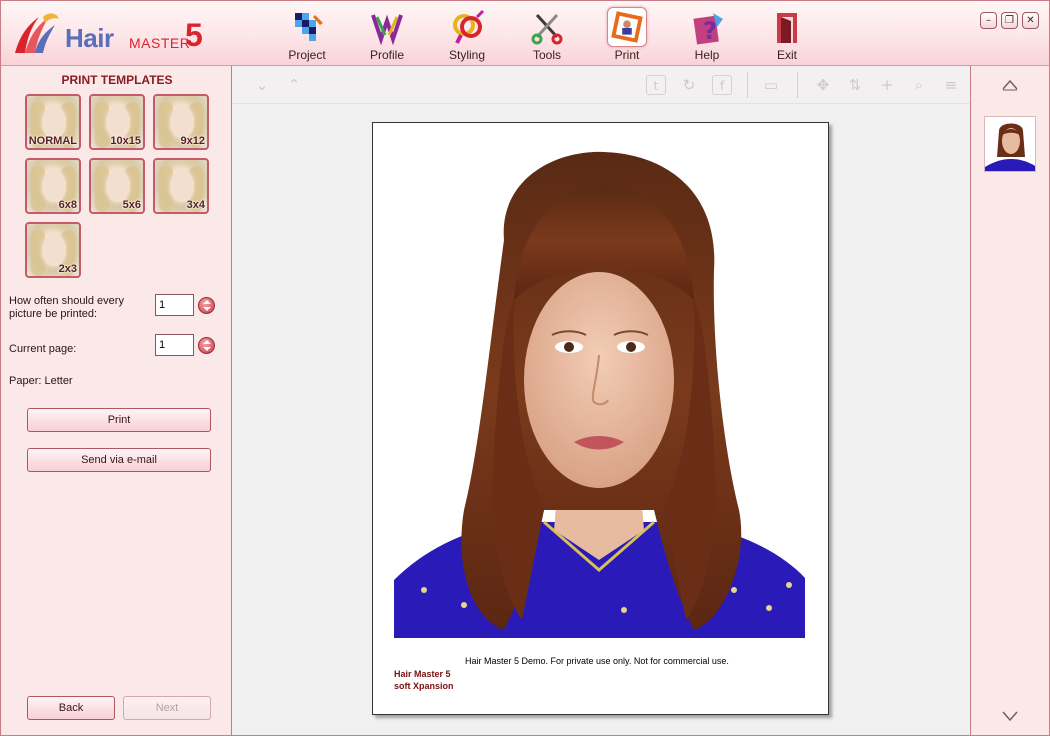 The width and height of the screenshot is (1050, 736). I want to click on restore-button: ❐, so click(1009, 20).